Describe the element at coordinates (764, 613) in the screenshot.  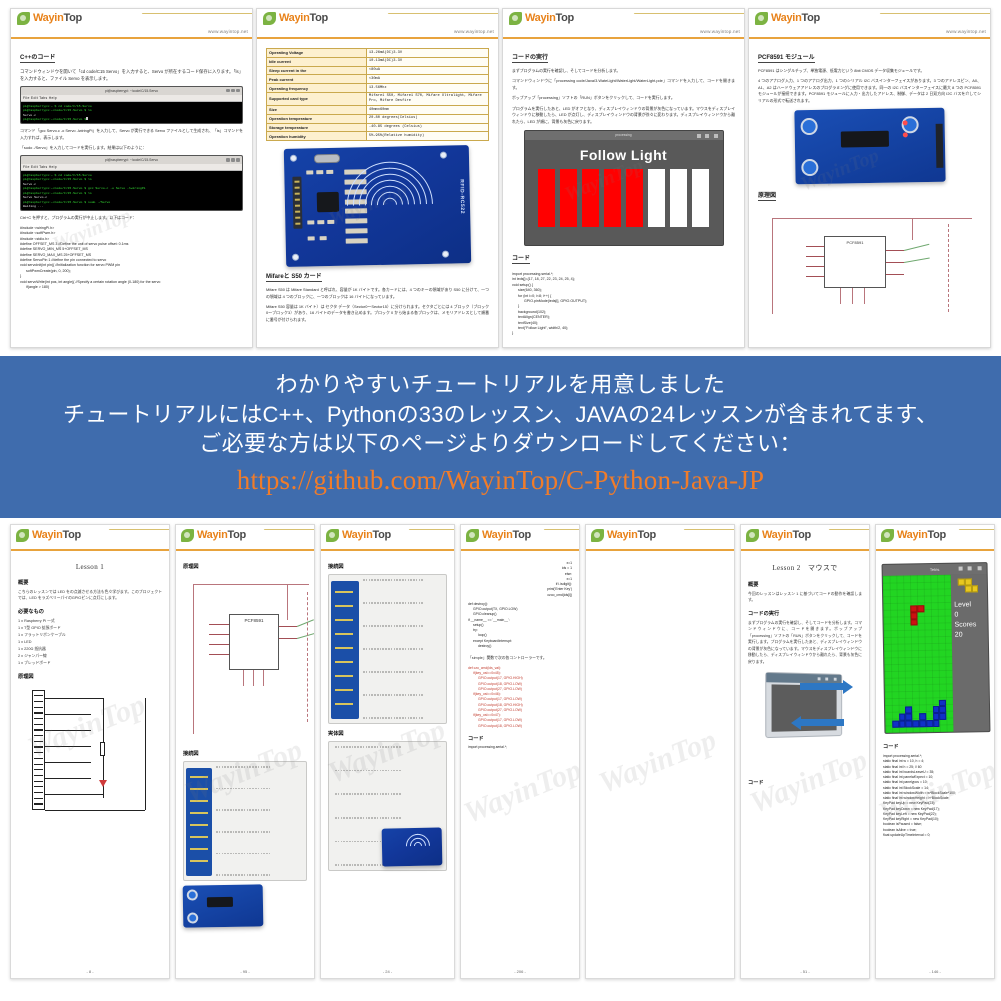
I see `section-heading: コードの実行` at that location.